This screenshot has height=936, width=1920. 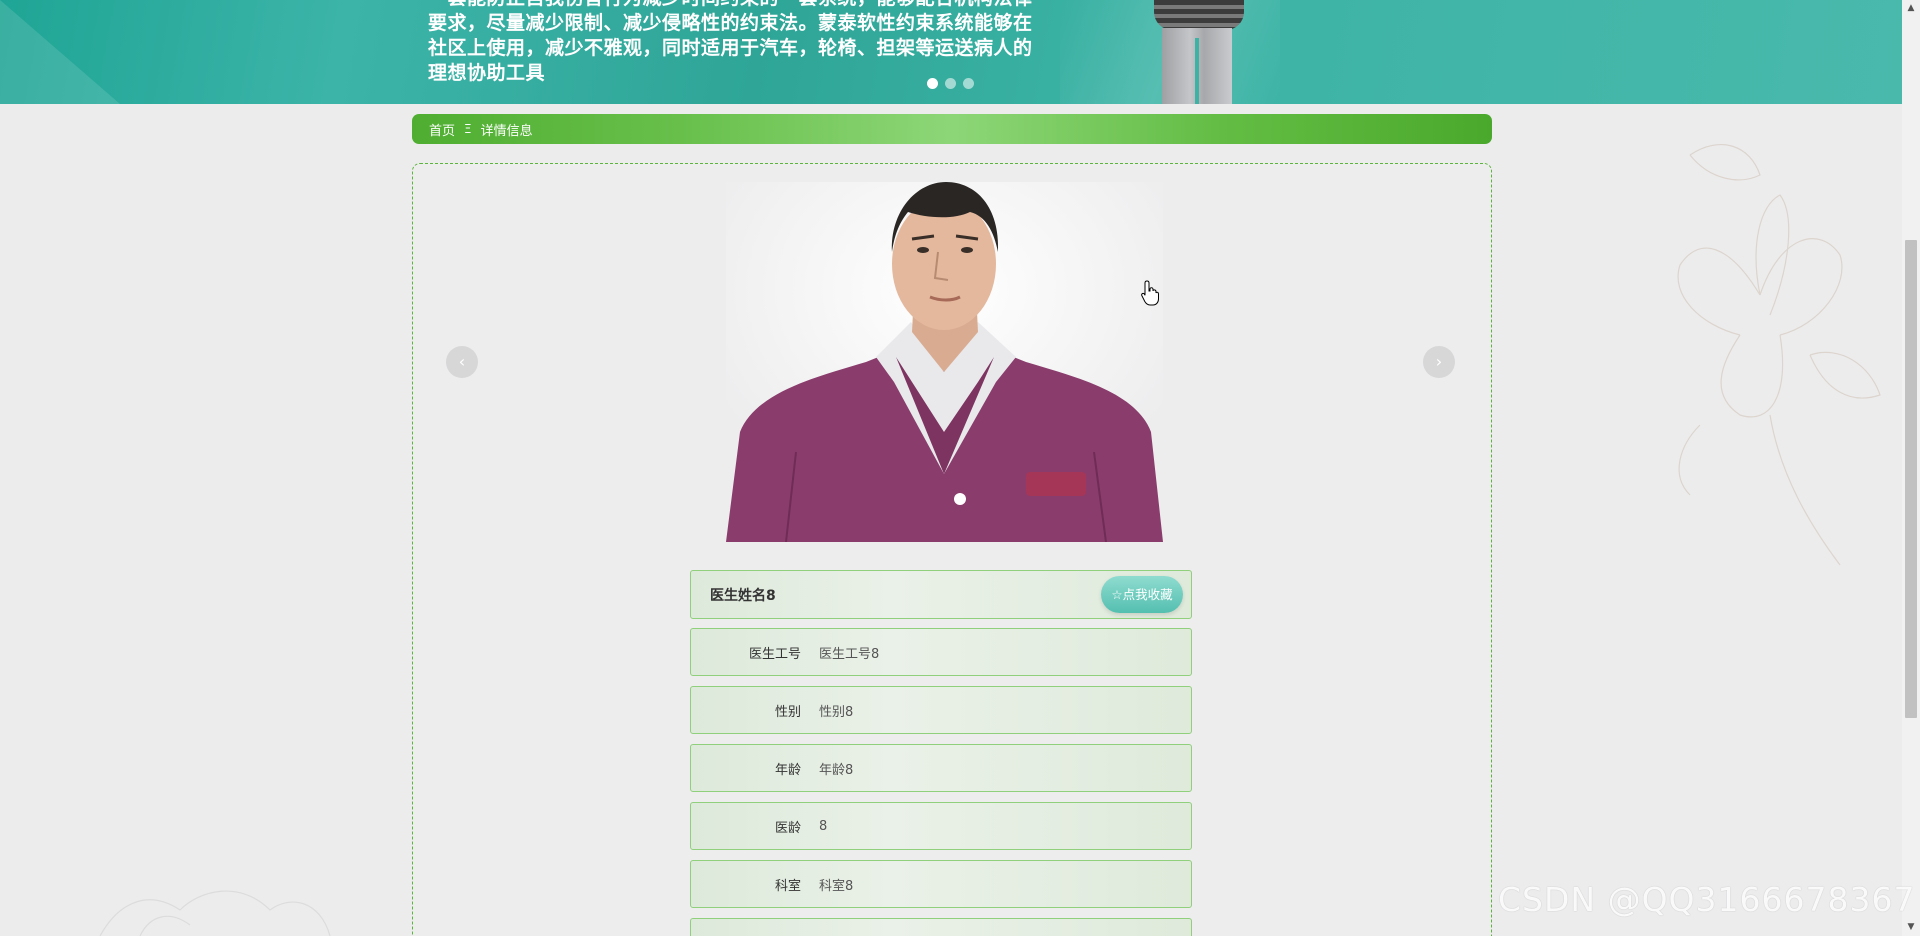 I want to click on floral-decoration-right, so click(x=1779, y=355).